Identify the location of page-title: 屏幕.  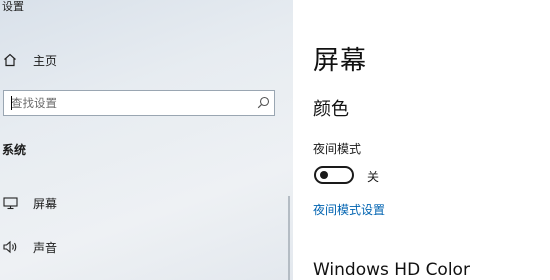
(340, 61).